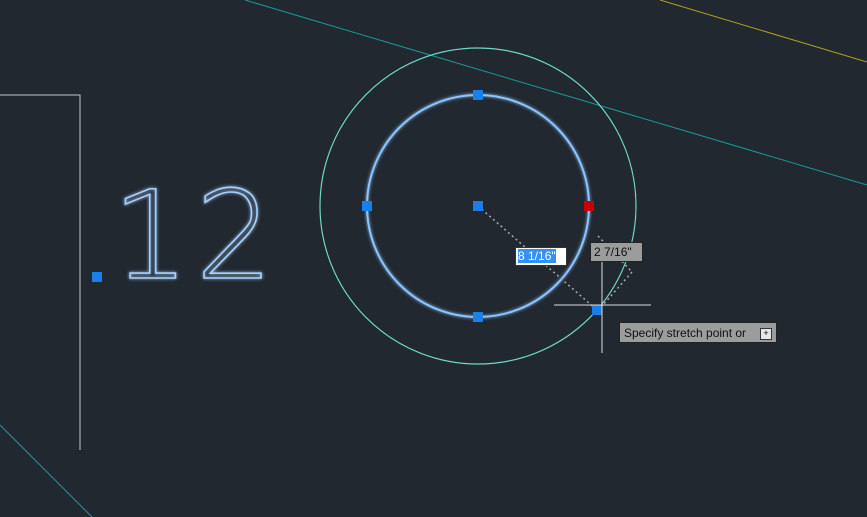 The width and height of the screenshot is (867, 517). What do you see at coordinates (766, 334) in the screenshot?
I see `down-arrow-icon: +` at bounding box center [766, 334].